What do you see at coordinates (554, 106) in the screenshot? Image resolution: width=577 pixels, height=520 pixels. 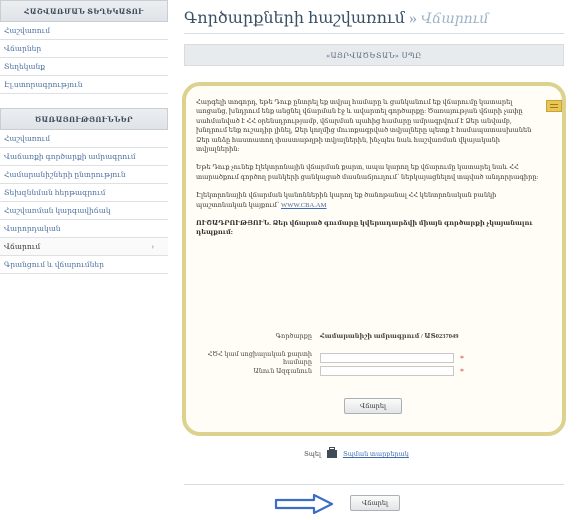 I see `note-icon` at bounding box center [554, 106].